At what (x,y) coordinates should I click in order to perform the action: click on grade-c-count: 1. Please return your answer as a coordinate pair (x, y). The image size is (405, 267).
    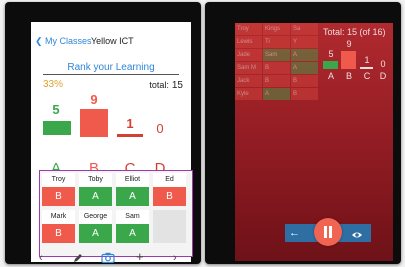
    Looking at the image, I should click on (130, 123).